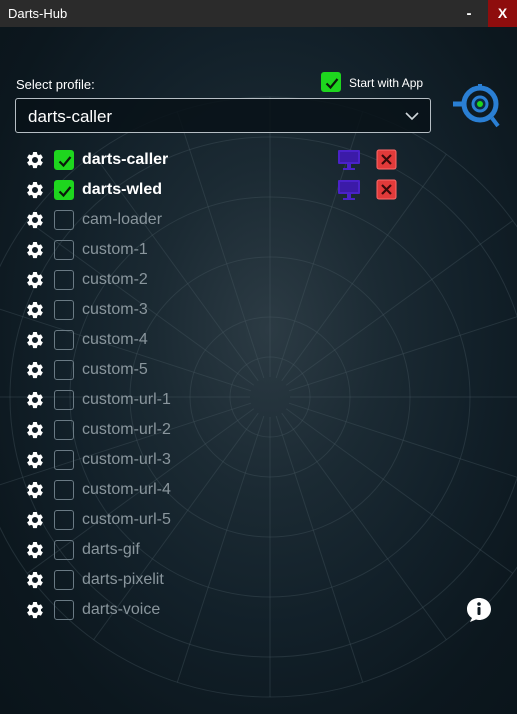 This screenshot has width=517, height=714. Describe the element at coordinates (115, 309) in the screenshot. I see `app-name-label: custom-3` at that location.